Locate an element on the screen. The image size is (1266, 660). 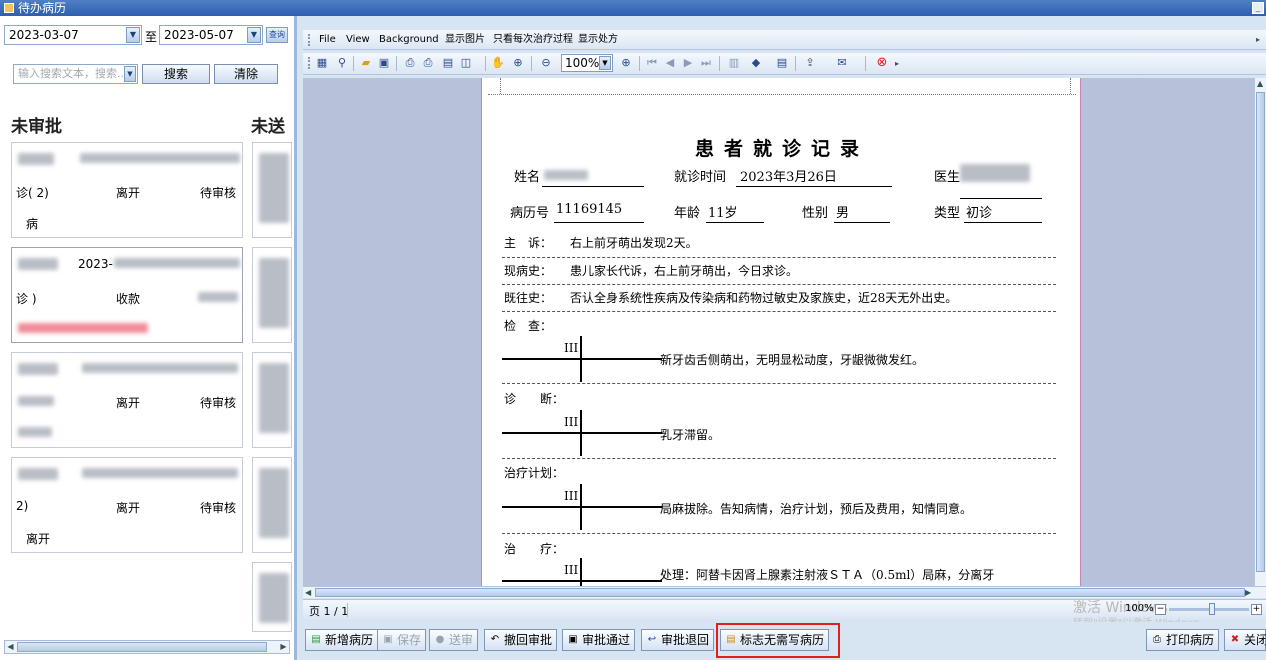
menu-show-images: 显示图片 is located at coordinates (465, 40).